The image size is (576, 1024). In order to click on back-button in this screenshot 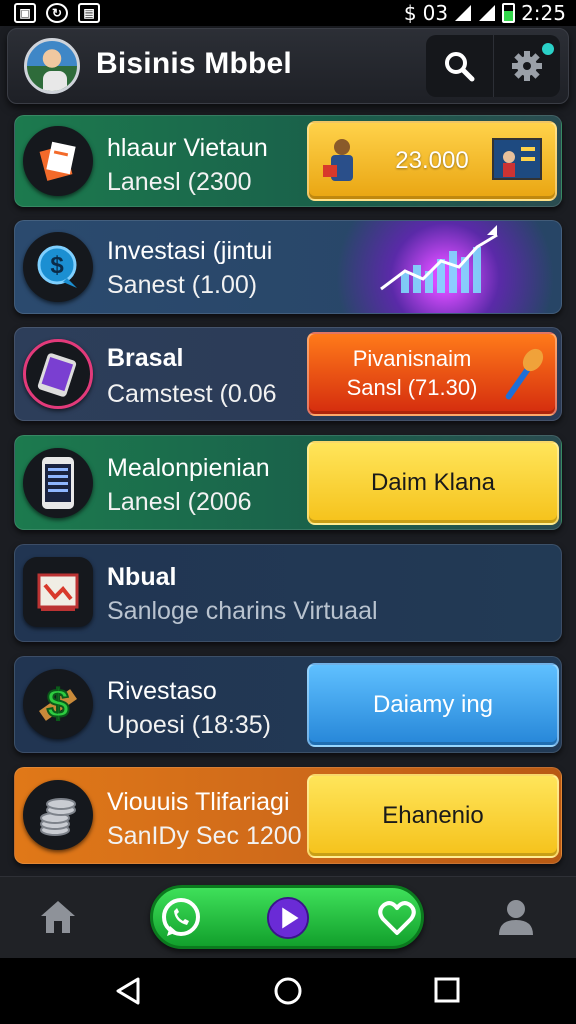, I will do `click(128, 993)`.